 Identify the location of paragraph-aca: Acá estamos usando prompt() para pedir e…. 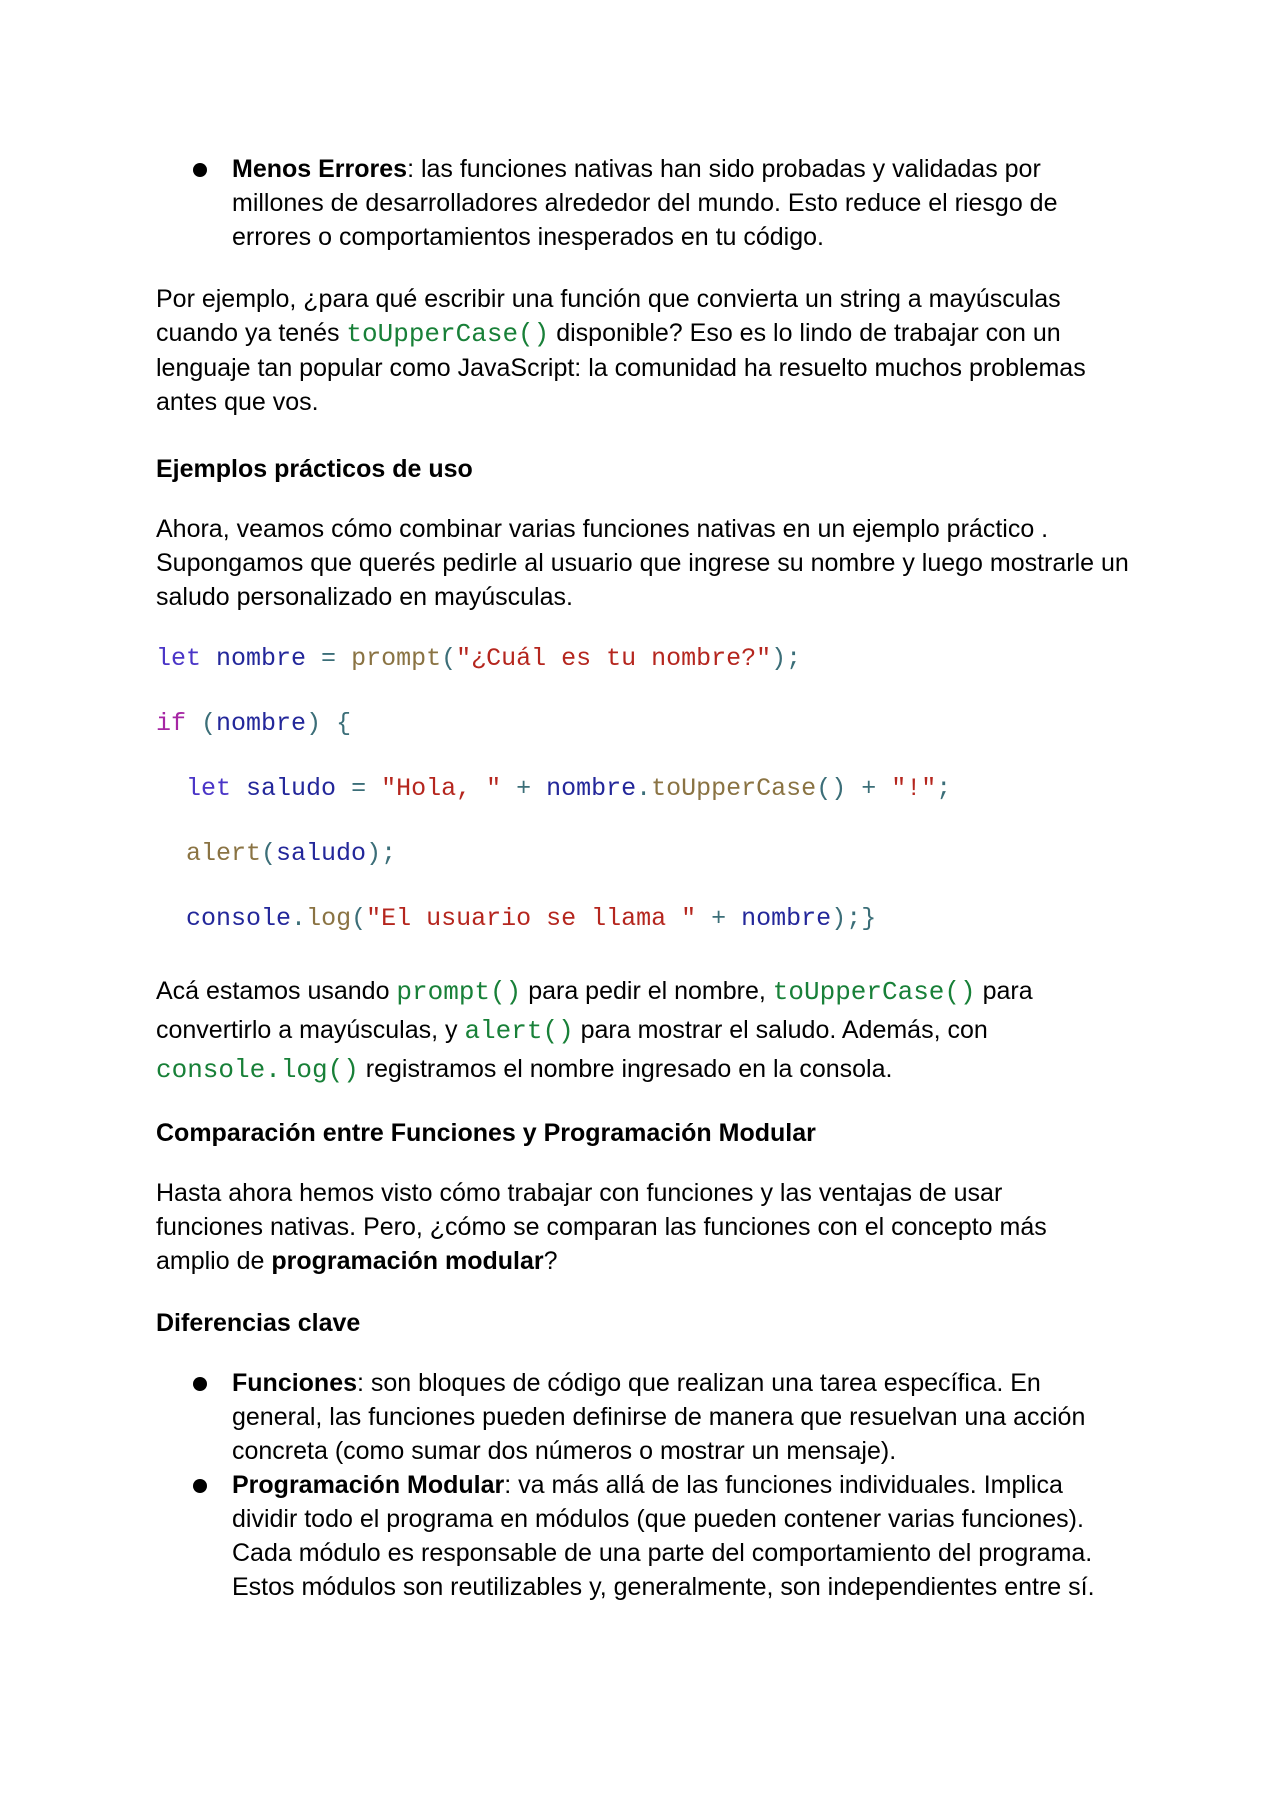
(594, 1031).